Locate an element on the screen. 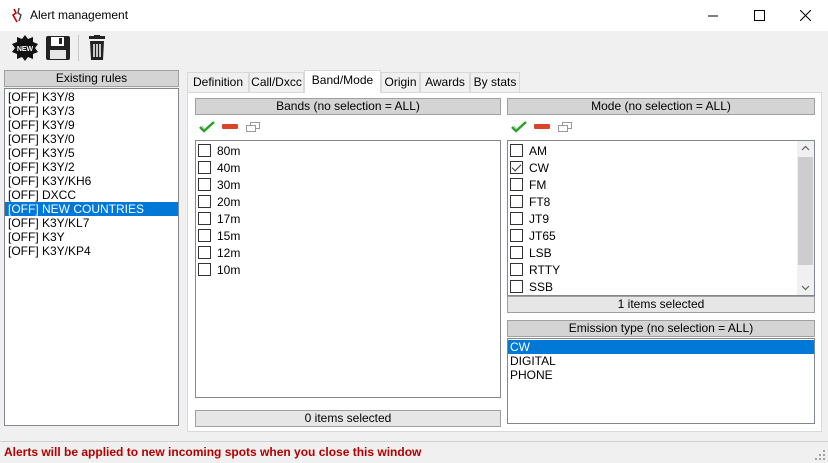 Image resolution: width=828 pixels, height=463 pixels. scroll-thumb is located at coordinates (805, 211).